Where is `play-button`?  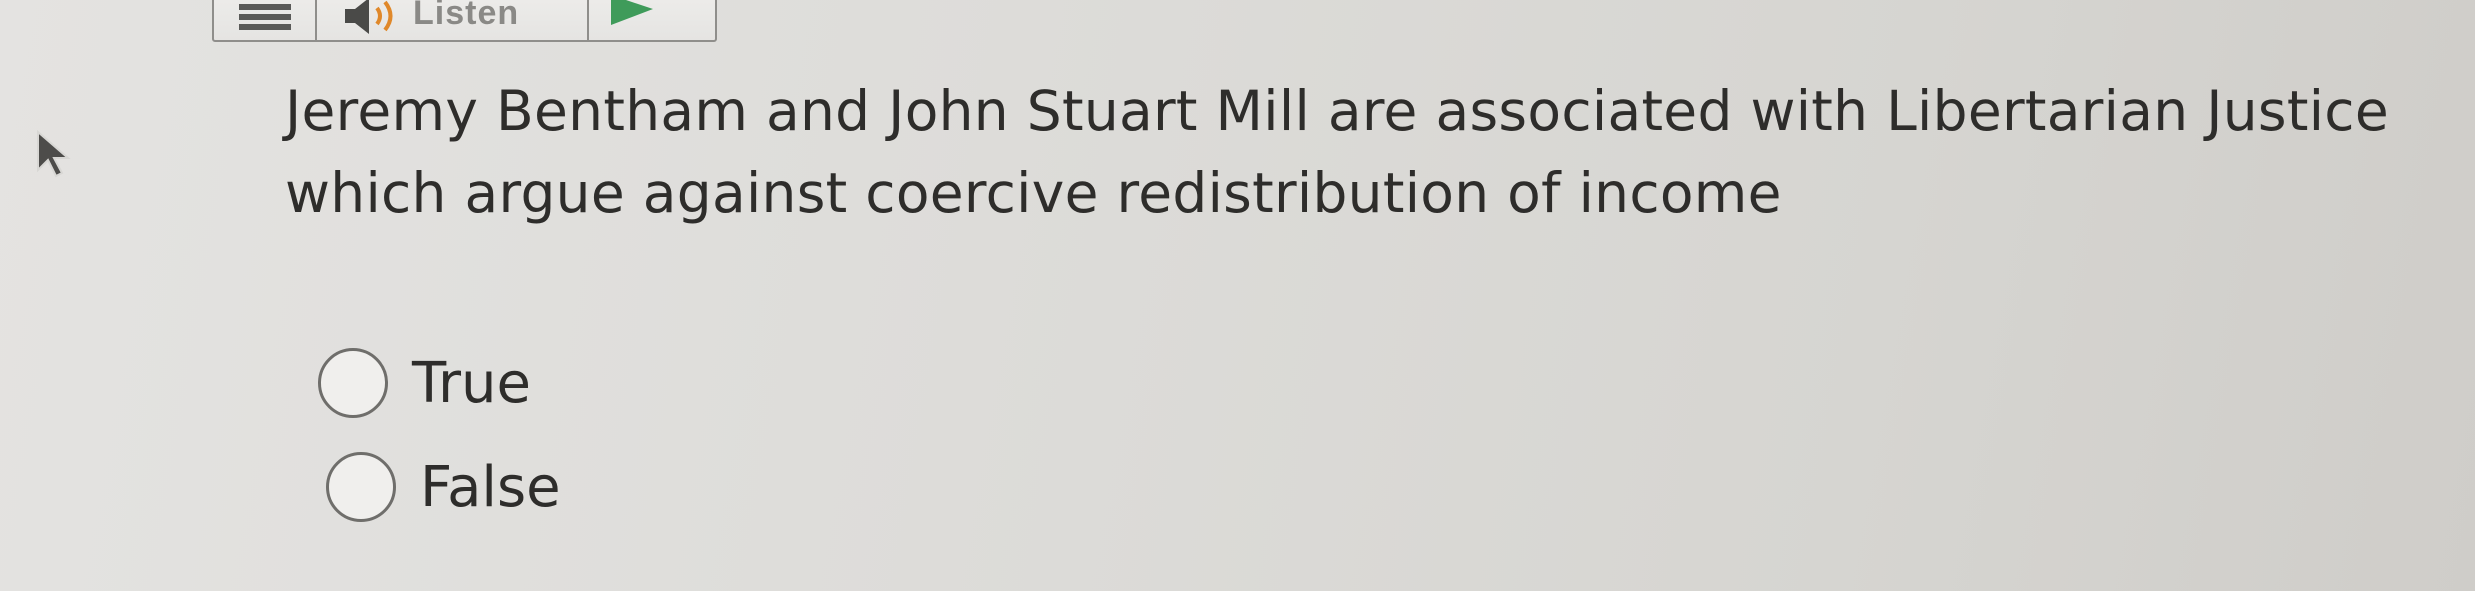 play-button is located at coordinates (652, 20).